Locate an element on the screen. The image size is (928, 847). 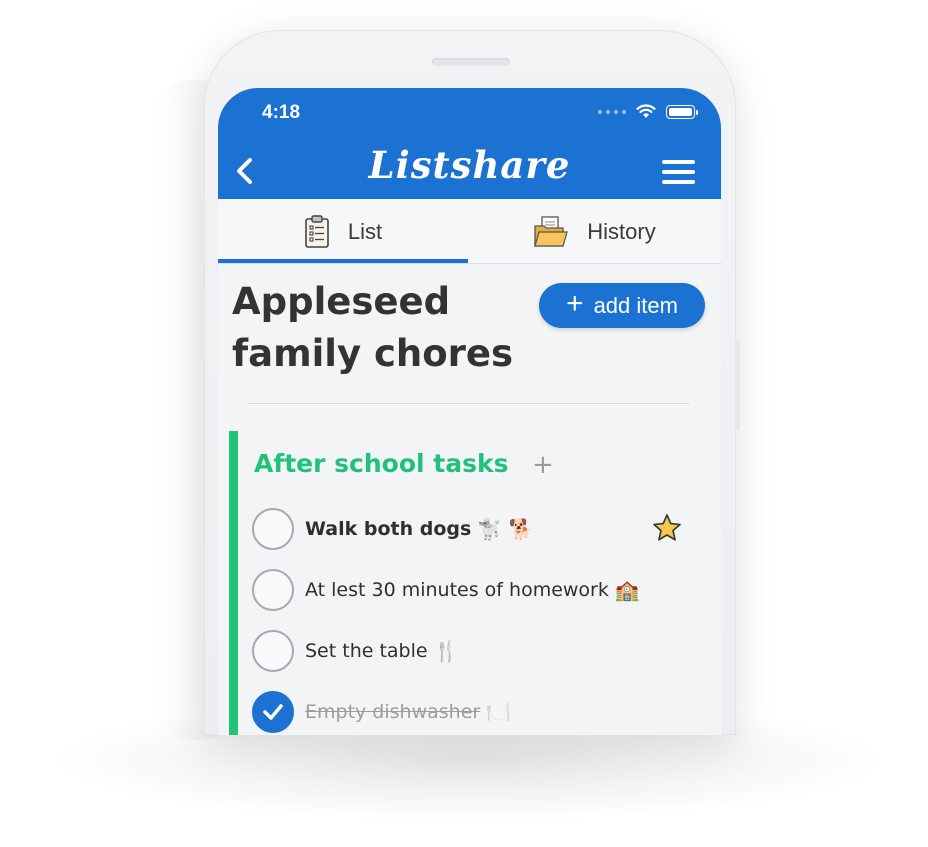
star-icon is located at coordinates (667, 528).